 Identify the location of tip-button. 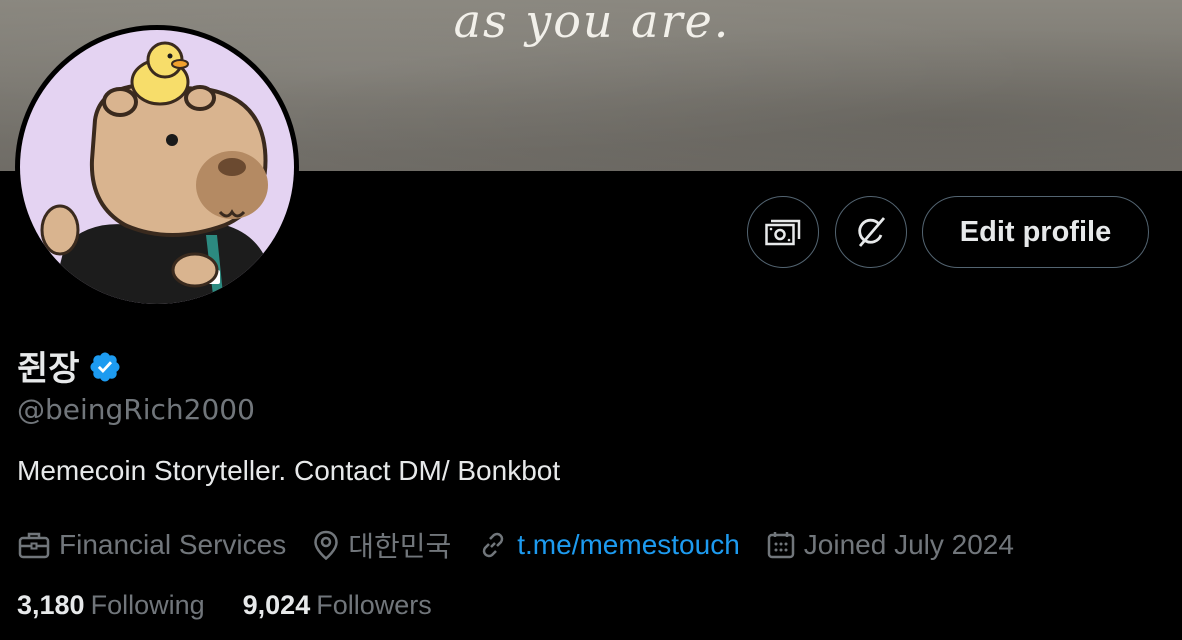
(783, 232).